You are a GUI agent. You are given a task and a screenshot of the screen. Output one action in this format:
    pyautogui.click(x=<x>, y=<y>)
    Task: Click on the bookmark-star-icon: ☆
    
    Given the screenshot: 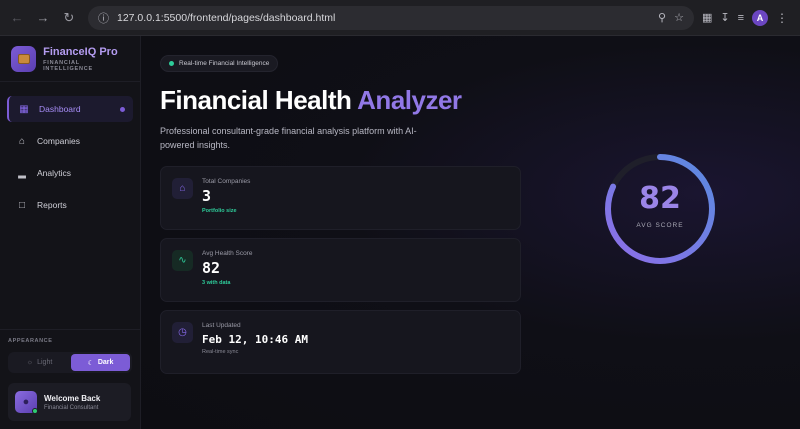 What is the action you would take?
    pyautogui.click(x=679, y=17)
    